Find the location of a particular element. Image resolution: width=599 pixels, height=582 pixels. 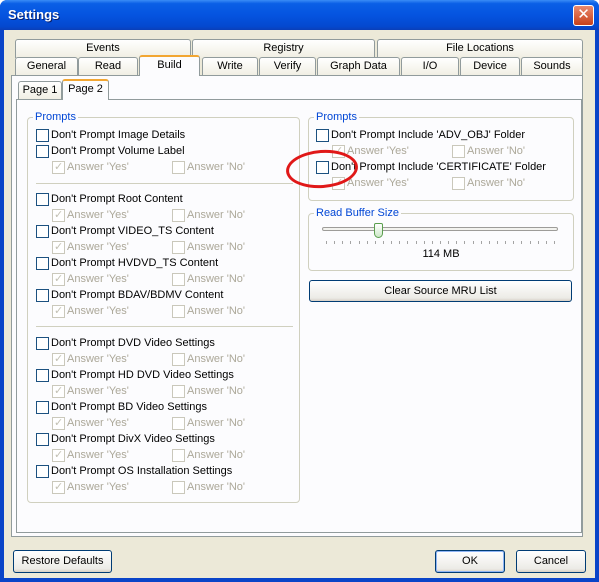

video-ts-yes-checkbox is located at coordinates (58, 247).